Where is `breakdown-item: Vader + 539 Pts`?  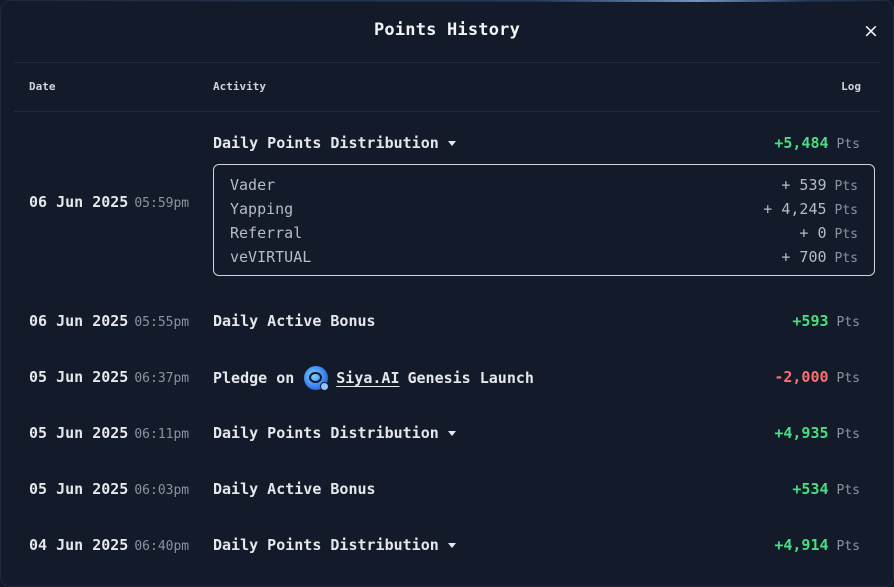 breakdown-item: Vader + 539 Pts is located at coordinates (544, 186).